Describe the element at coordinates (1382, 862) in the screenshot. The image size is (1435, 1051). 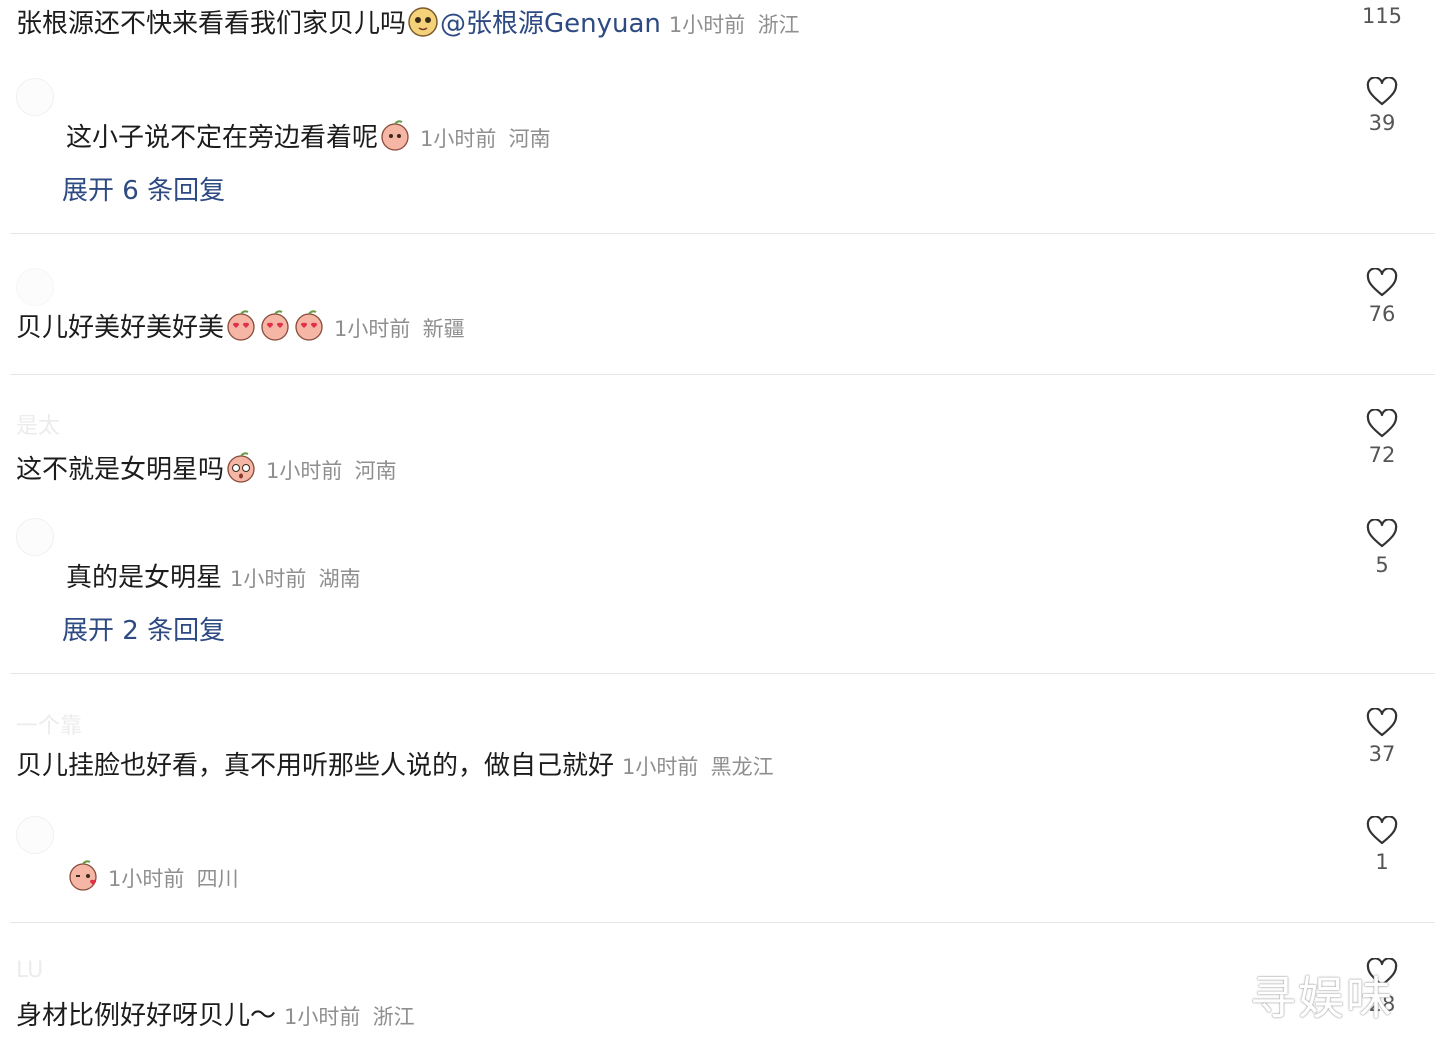
I see `like-count: 1` at that location.